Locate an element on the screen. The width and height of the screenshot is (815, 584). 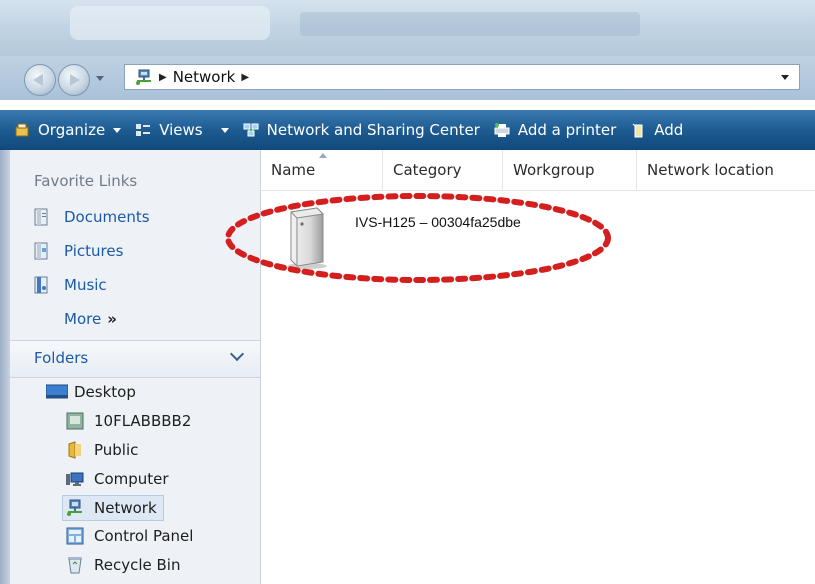
folders-header: Folders is located at coordinates (135, 359).